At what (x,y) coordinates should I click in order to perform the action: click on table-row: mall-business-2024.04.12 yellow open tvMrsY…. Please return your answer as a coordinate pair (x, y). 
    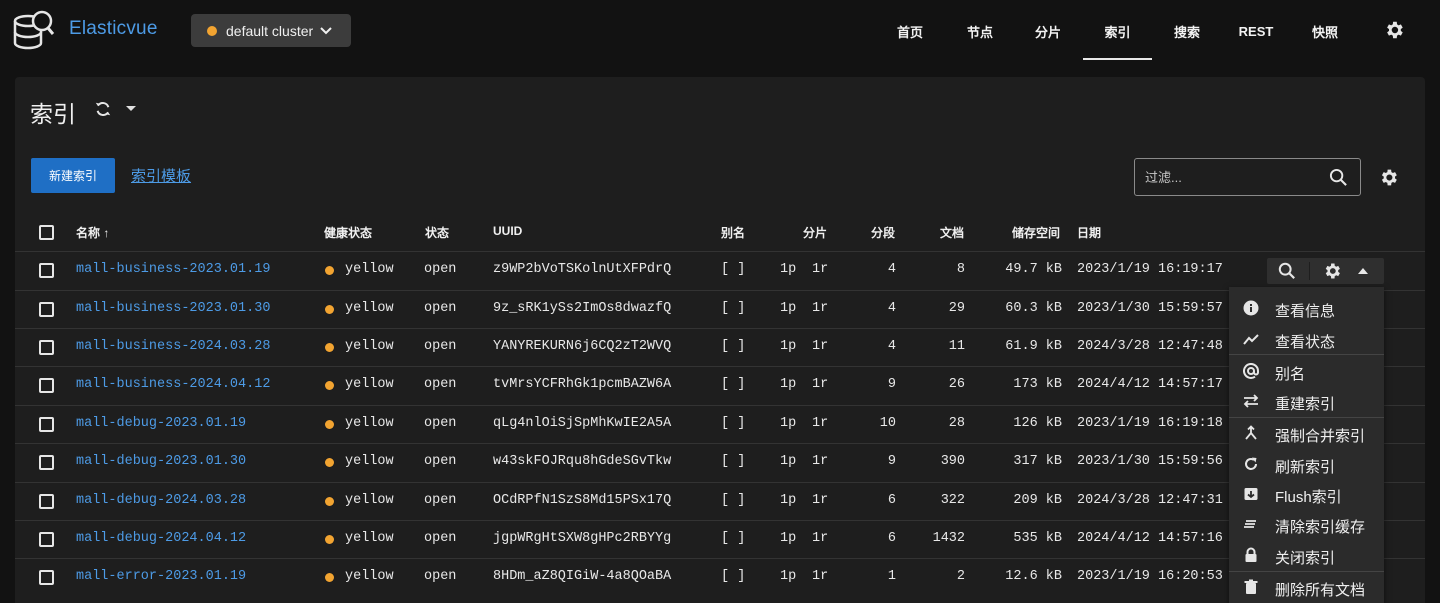
    Looking at the image, I should click on (720, 385).